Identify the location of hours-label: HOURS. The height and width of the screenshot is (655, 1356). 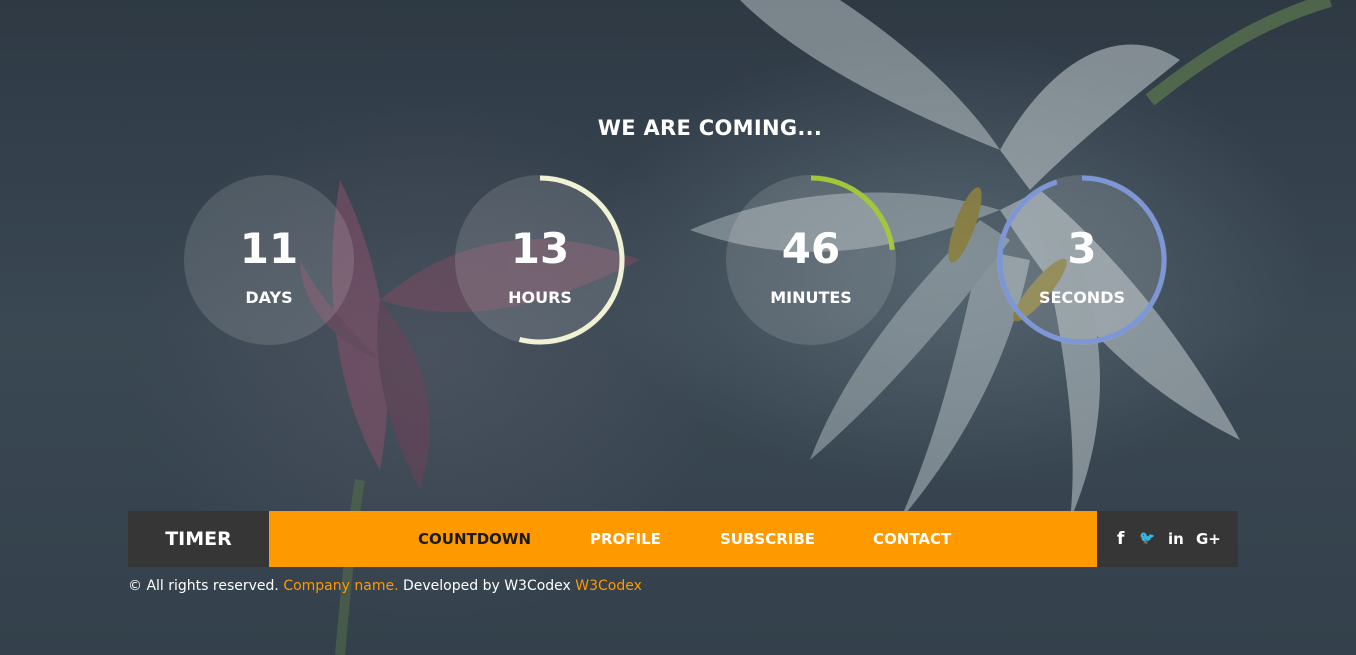
(540, 297).